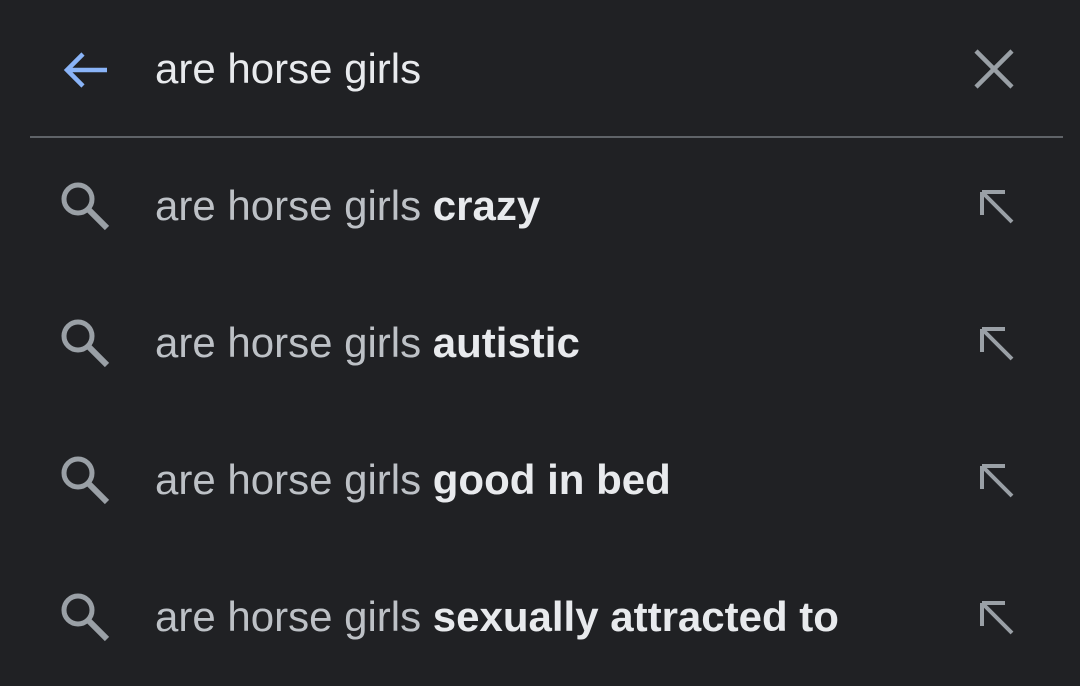 The width and height of the screenshot is (1080, 686). I want to click on suggestion-text: are horse girls good in bed, so click(413, 480).